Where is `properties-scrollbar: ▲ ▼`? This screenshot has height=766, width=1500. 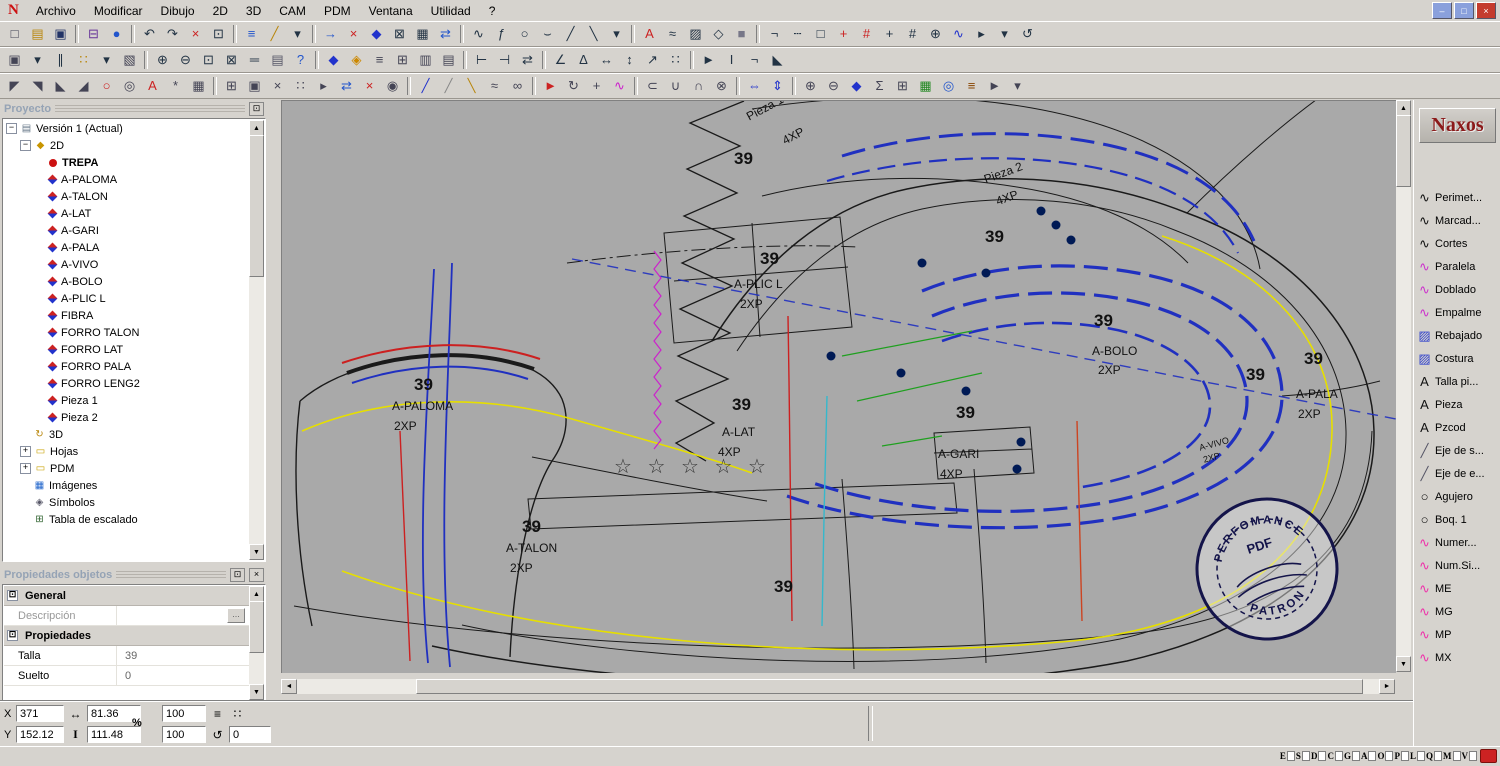 properties-scrollbar: ▲ ▼ is located at coordinates (256, 643).